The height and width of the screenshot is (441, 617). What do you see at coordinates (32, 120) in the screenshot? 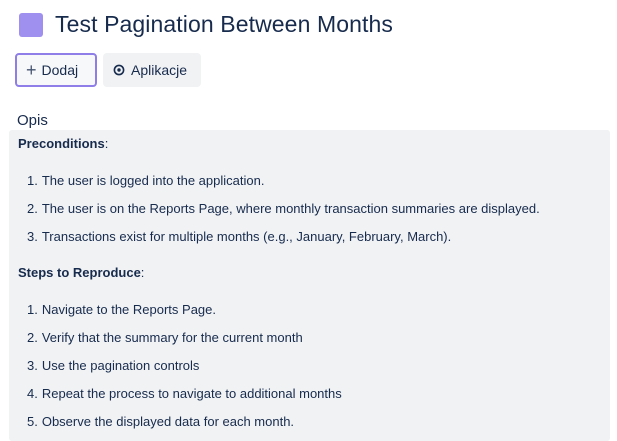
I see `description-label: Opis` at bounding box center [32, 120].